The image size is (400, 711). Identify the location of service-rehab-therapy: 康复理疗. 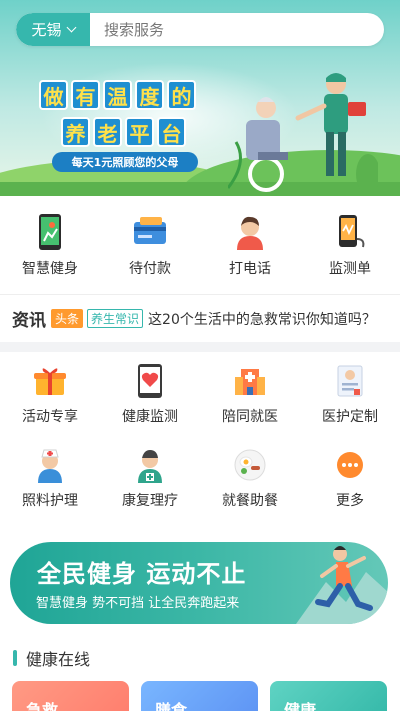
(150, 489).